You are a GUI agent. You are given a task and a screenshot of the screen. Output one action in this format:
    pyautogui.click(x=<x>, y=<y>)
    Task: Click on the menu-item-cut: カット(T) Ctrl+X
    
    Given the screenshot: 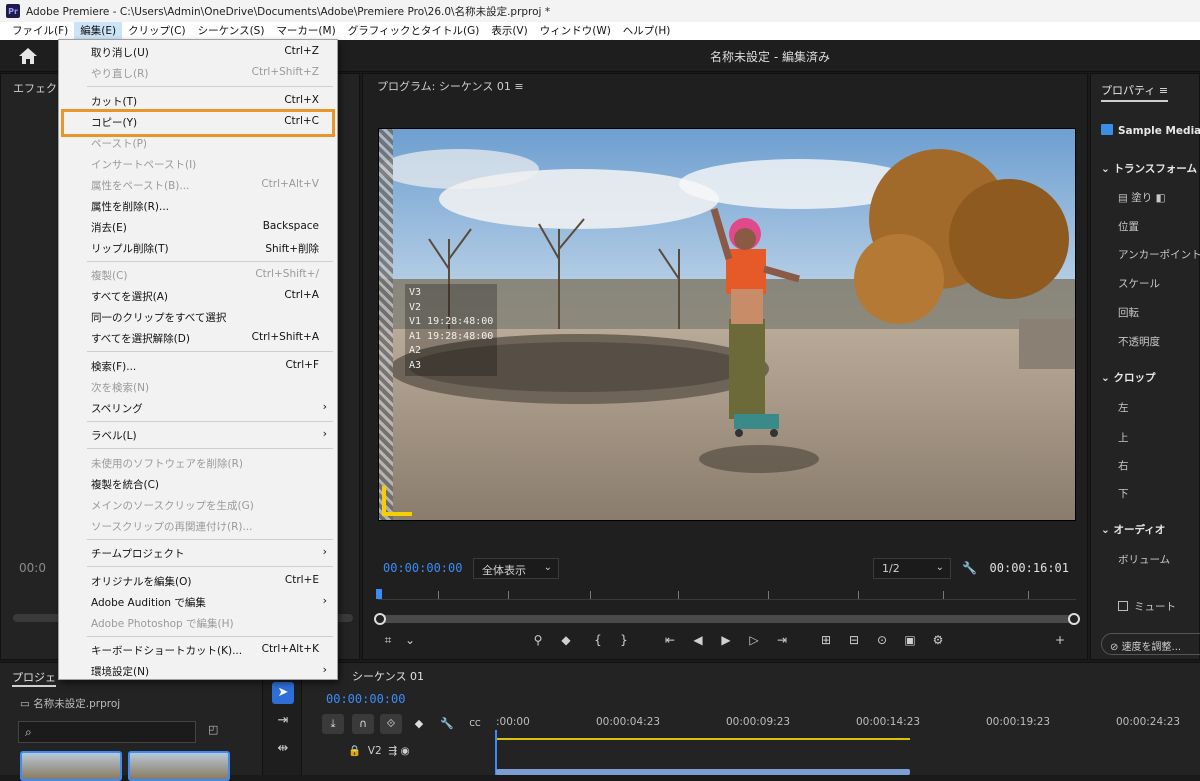 What is the action you would take?
    pyautogui.click(x=198, y=101)
    